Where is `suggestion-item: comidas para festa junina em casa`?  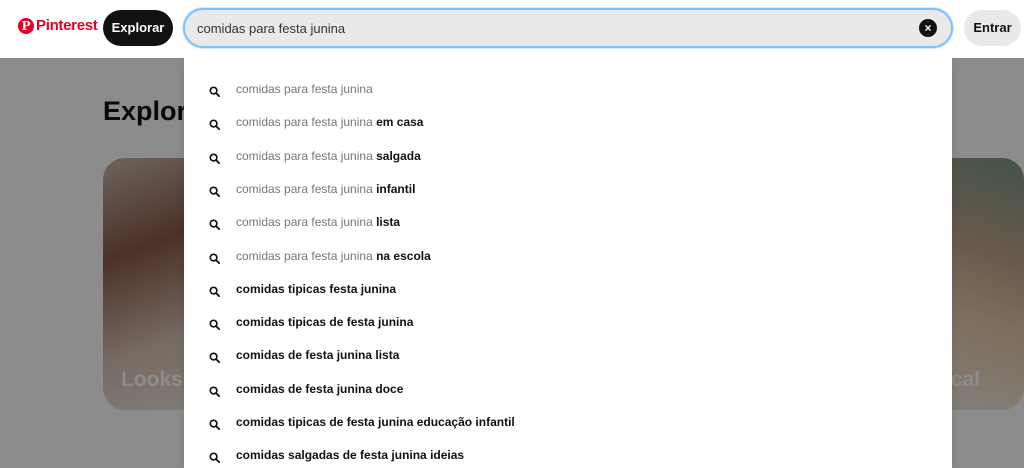
suggestion-item: comidas para festa junina em casa is located at coordinates (568, 122).